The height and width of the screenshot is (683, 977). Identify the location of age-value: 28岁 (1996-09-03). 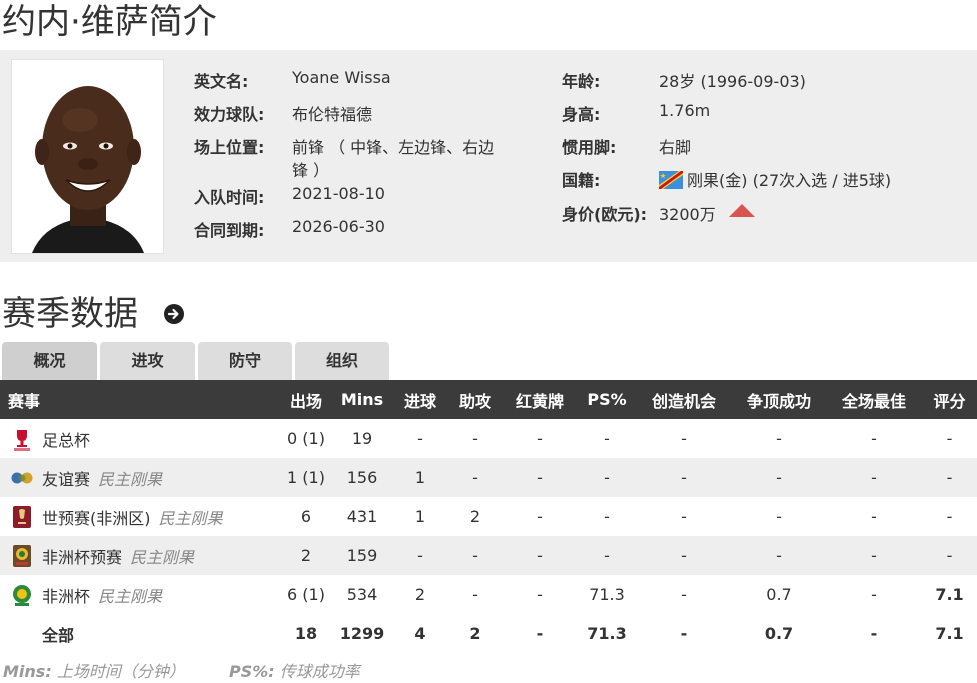
(732, 81).